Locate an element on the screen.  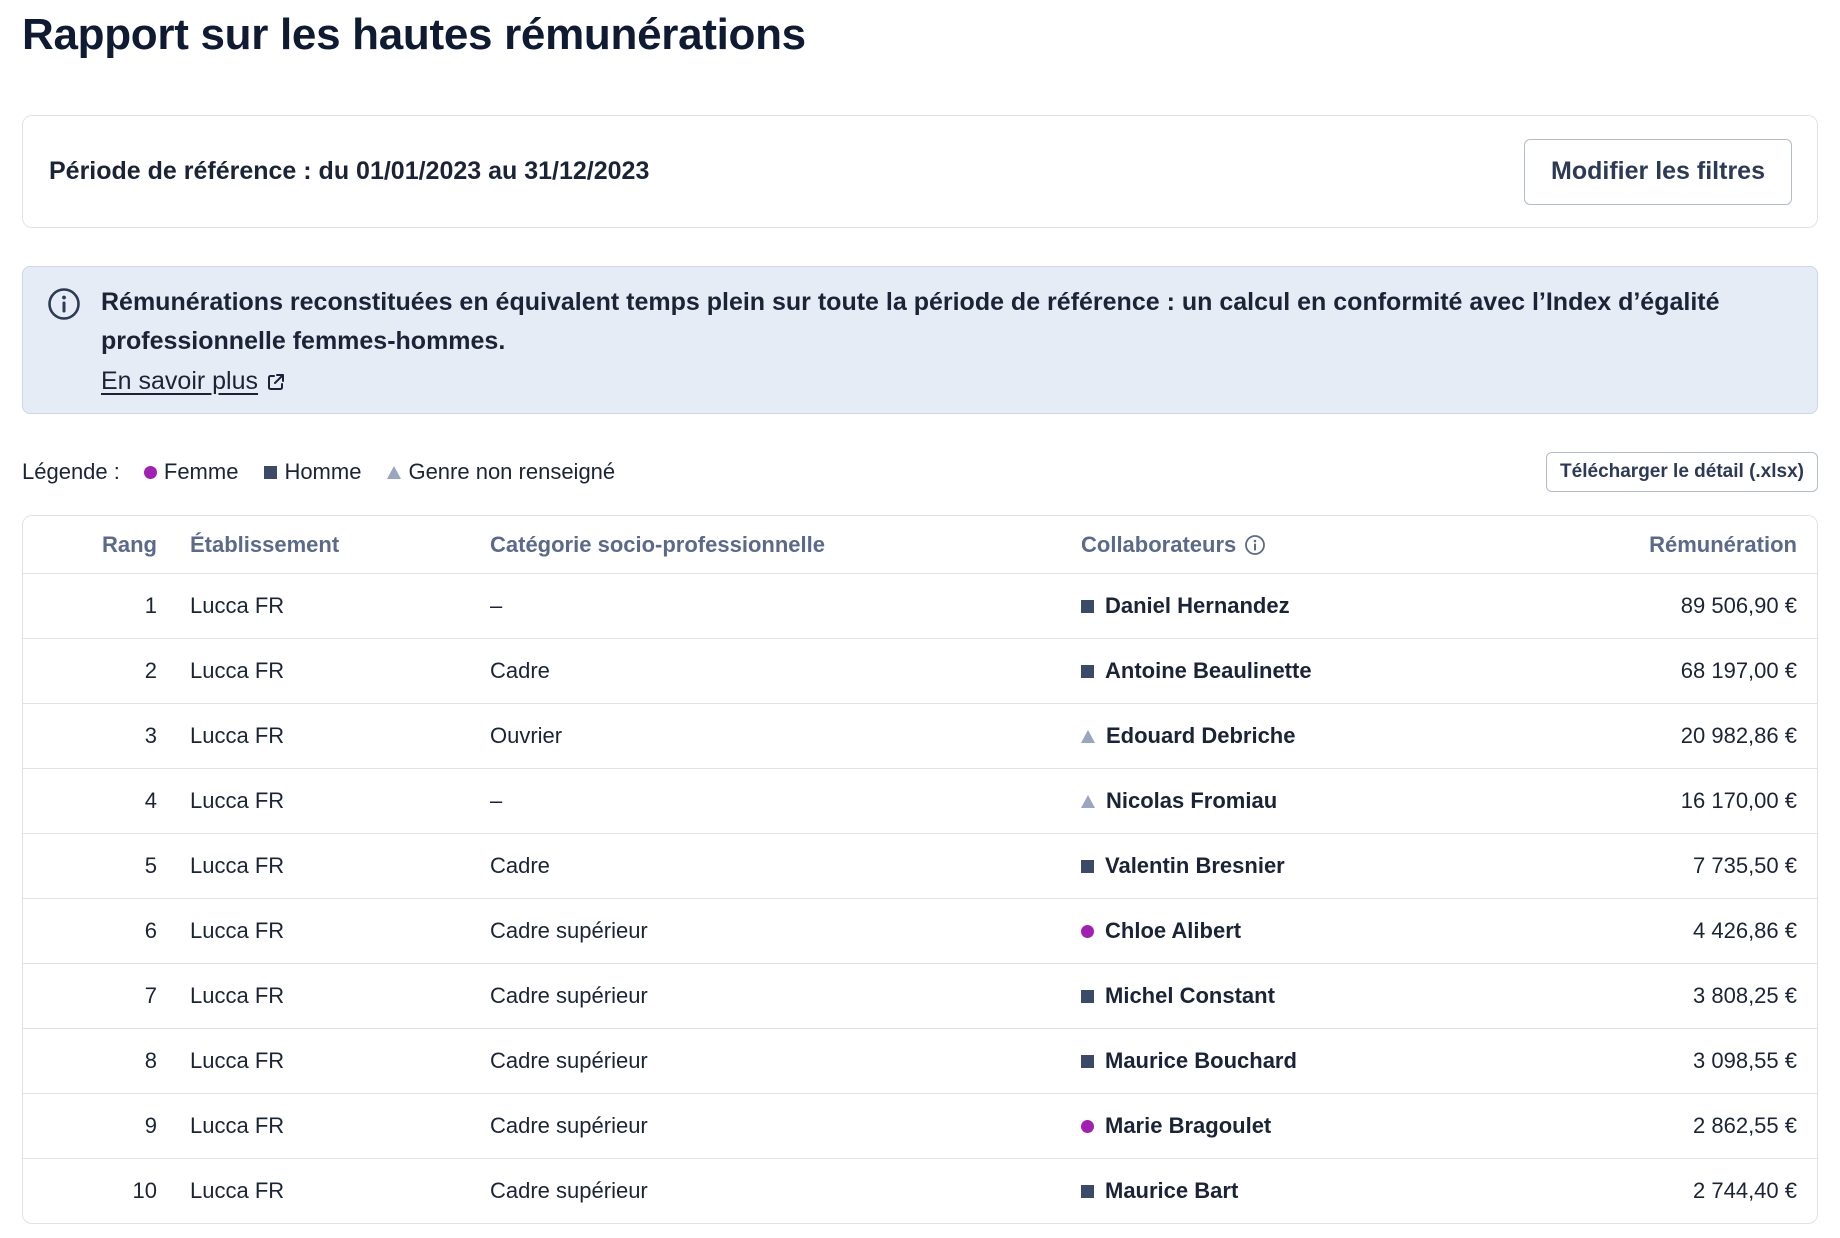
cell-salary: 16 170,00 € is located at coordinates (1649, 801).